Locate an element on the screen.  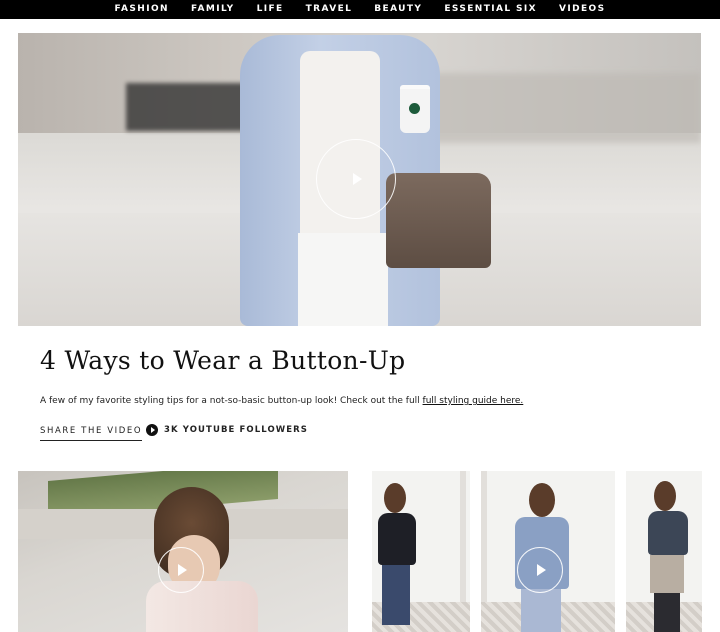
nav-item-life: LIFE is located at coordinates (270, 9).